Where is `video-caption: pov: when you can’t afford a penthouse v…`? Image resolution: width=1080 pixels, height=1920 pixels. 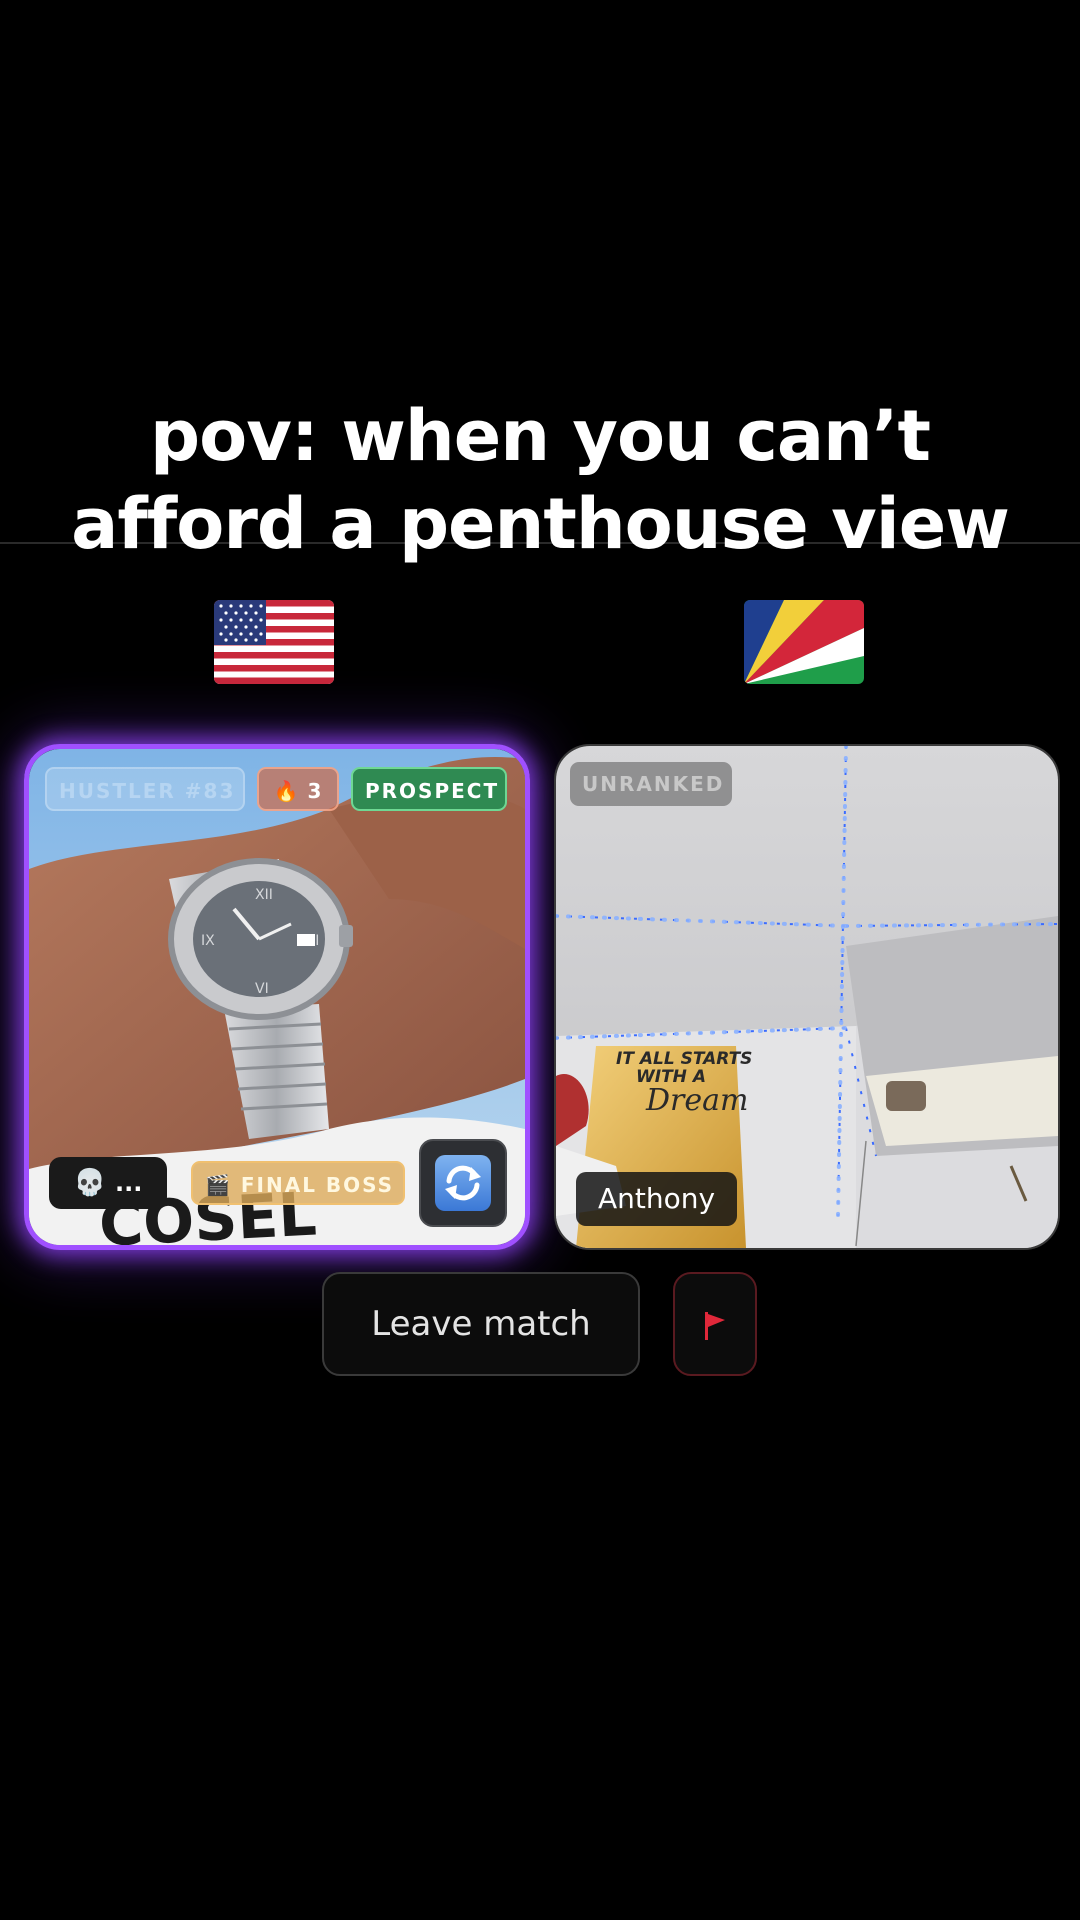
video-caption: pov: when you can’t afford a penthouse v… is located at coordinates (540, 480).